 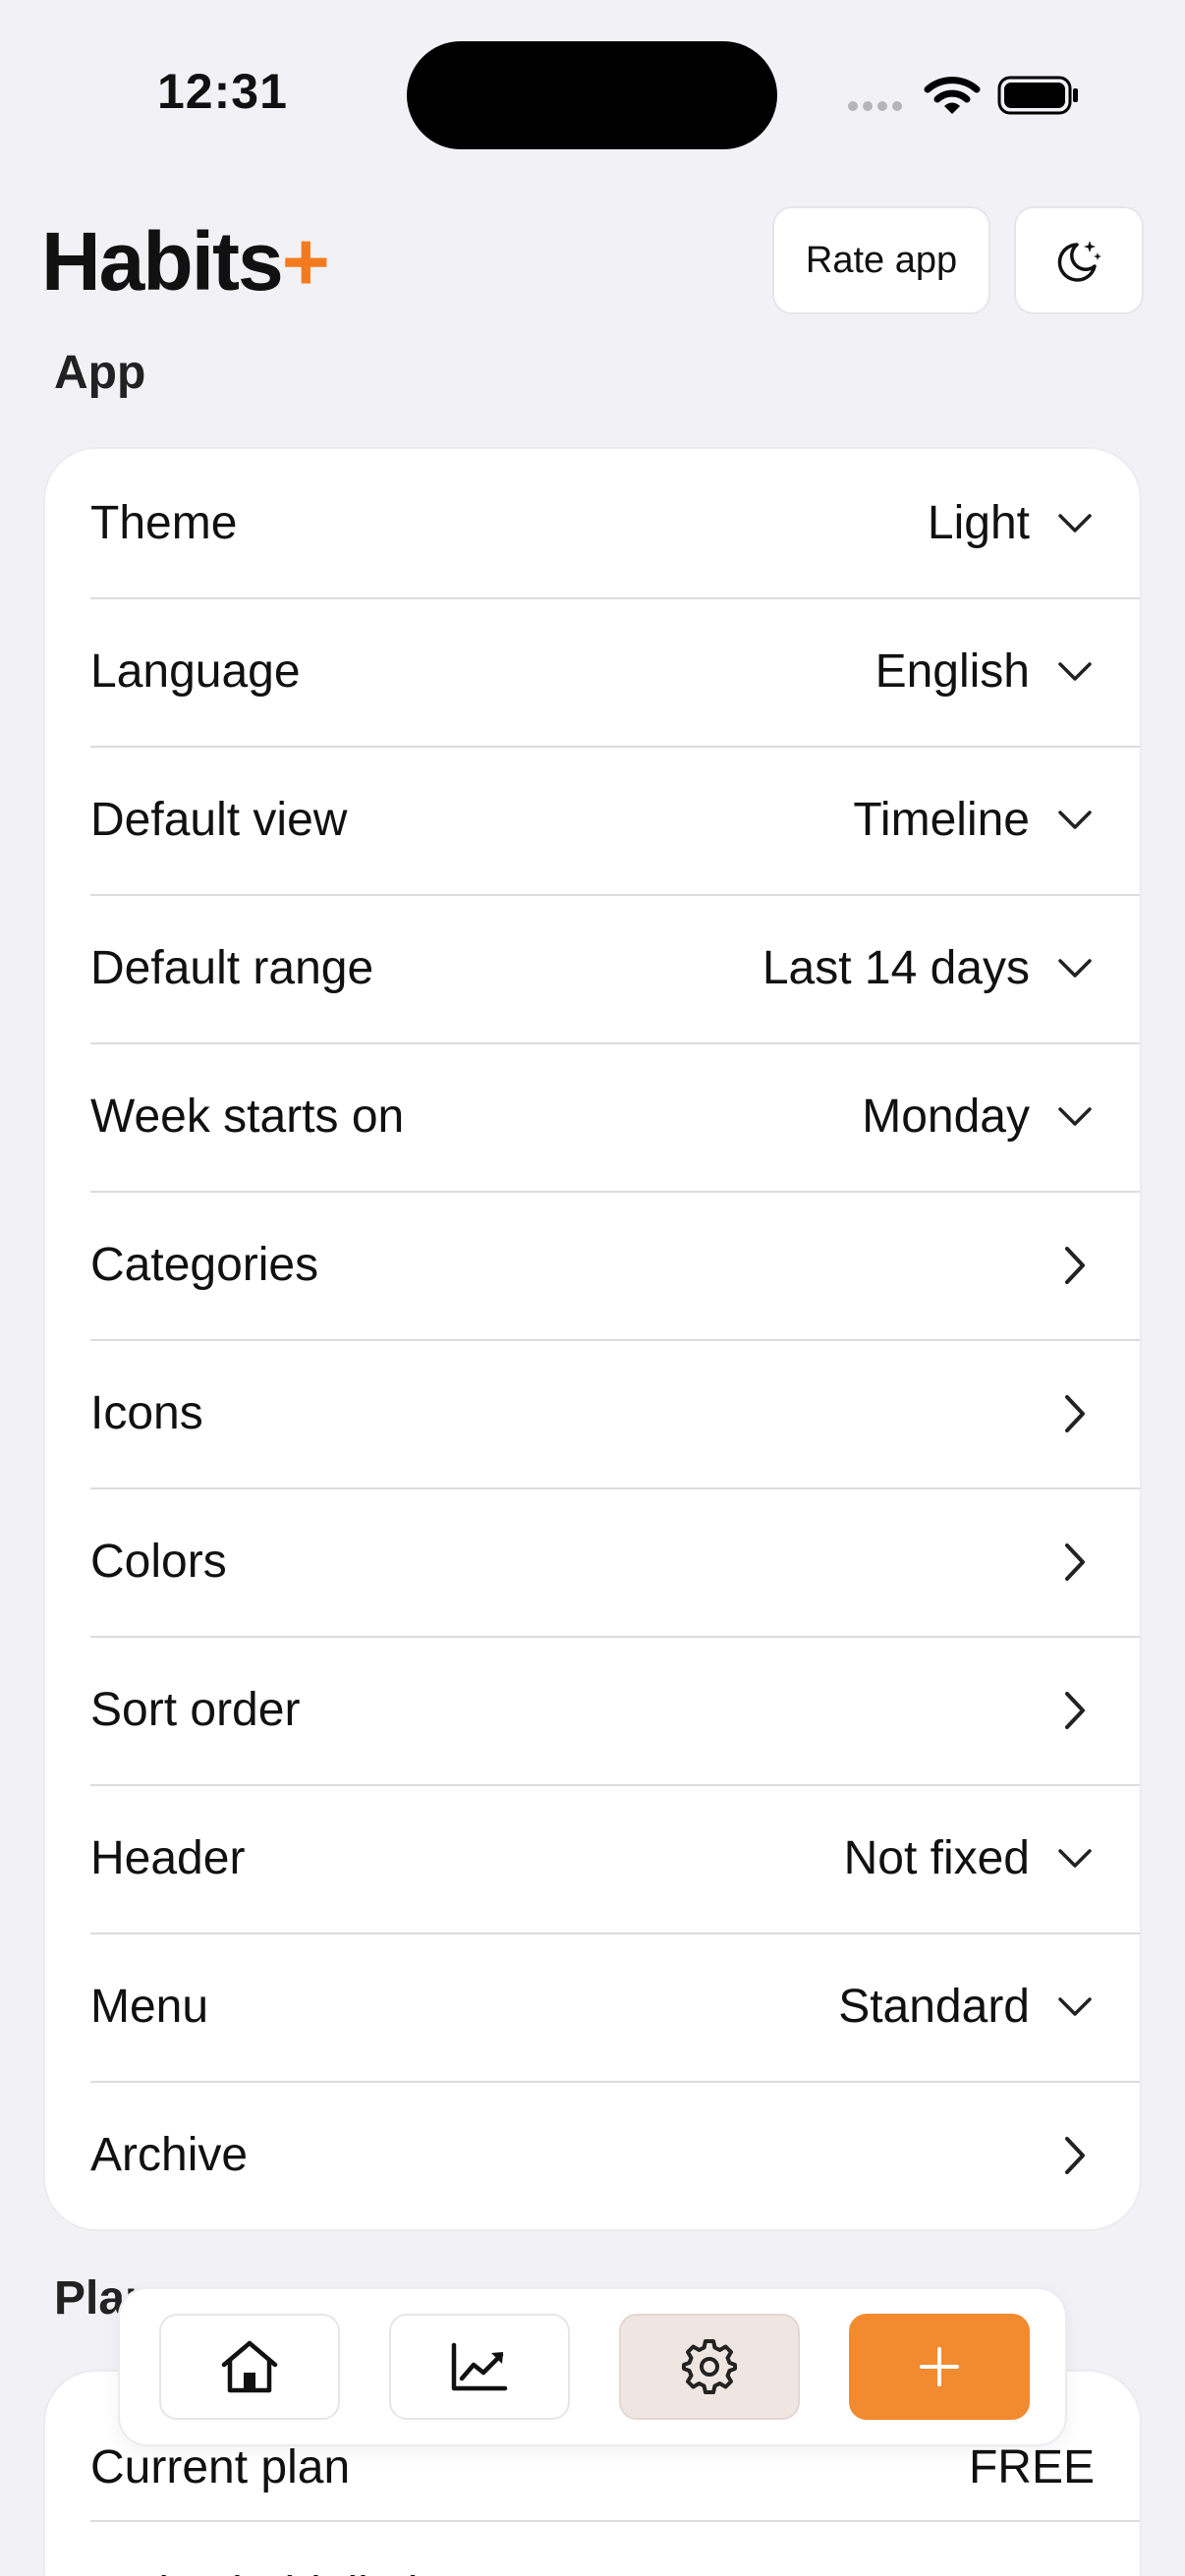 I want to click on row-colors: Colors, so click(x=592, y=1561).